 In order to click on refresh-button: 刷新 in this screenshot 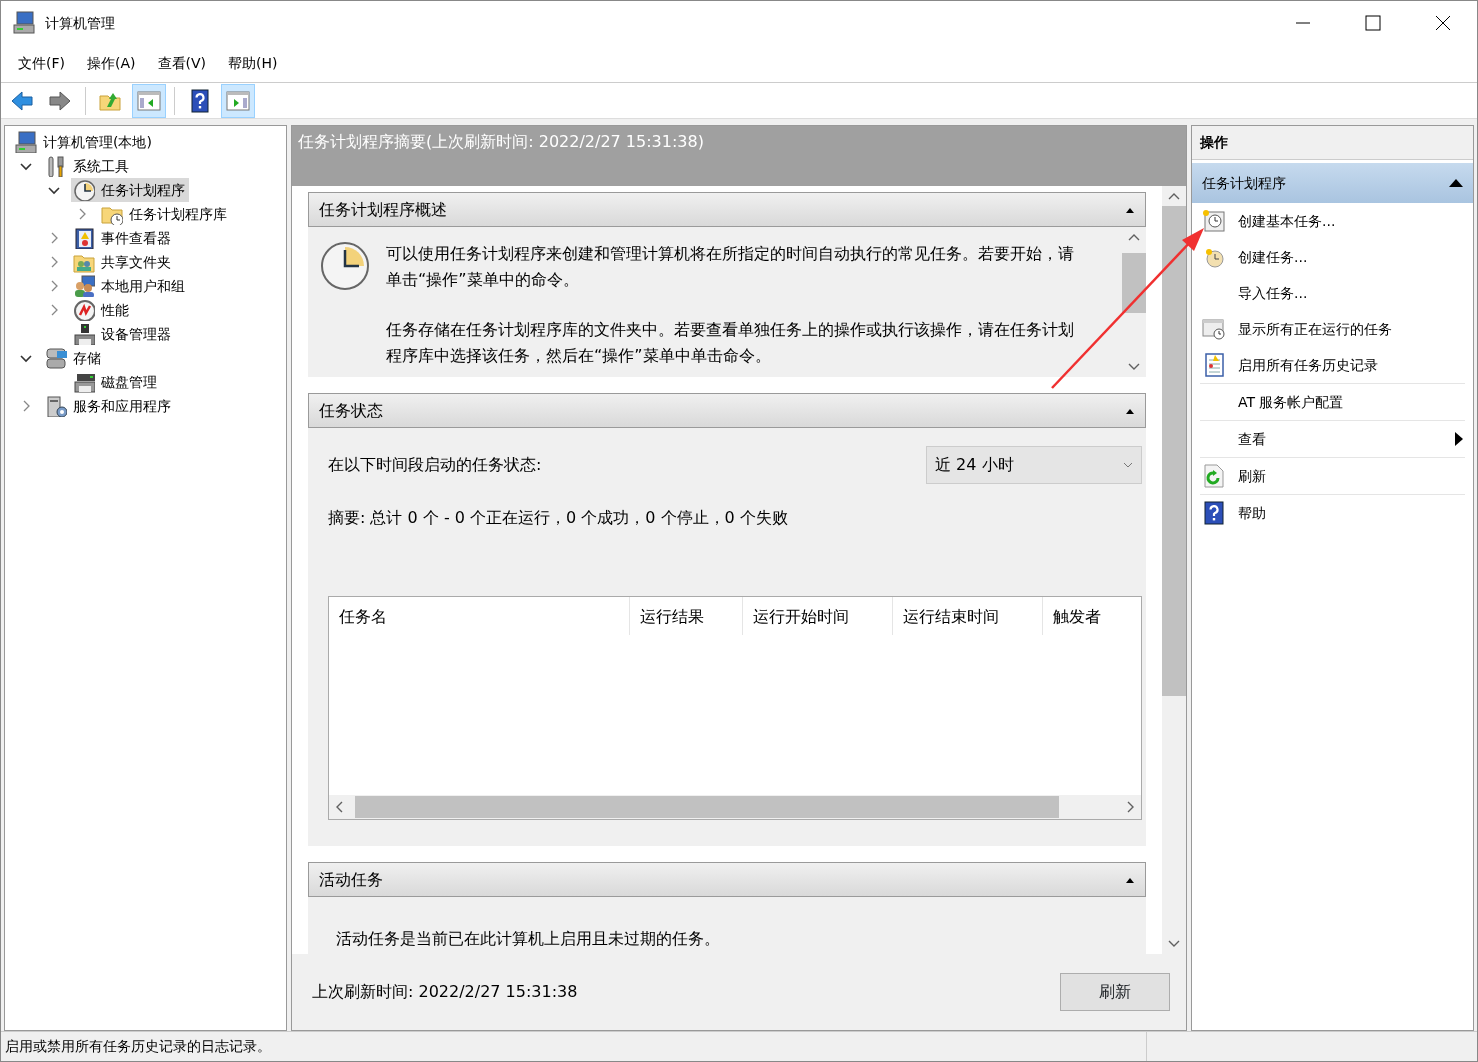, I will do `click(1115, 992)`.